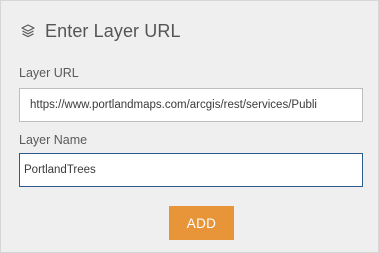 This screenshot has height=253, width=379. What do you see at coordinates (191, 170) in the screenshot?
I see `layer-name-input` at bounding box center [191, 170].